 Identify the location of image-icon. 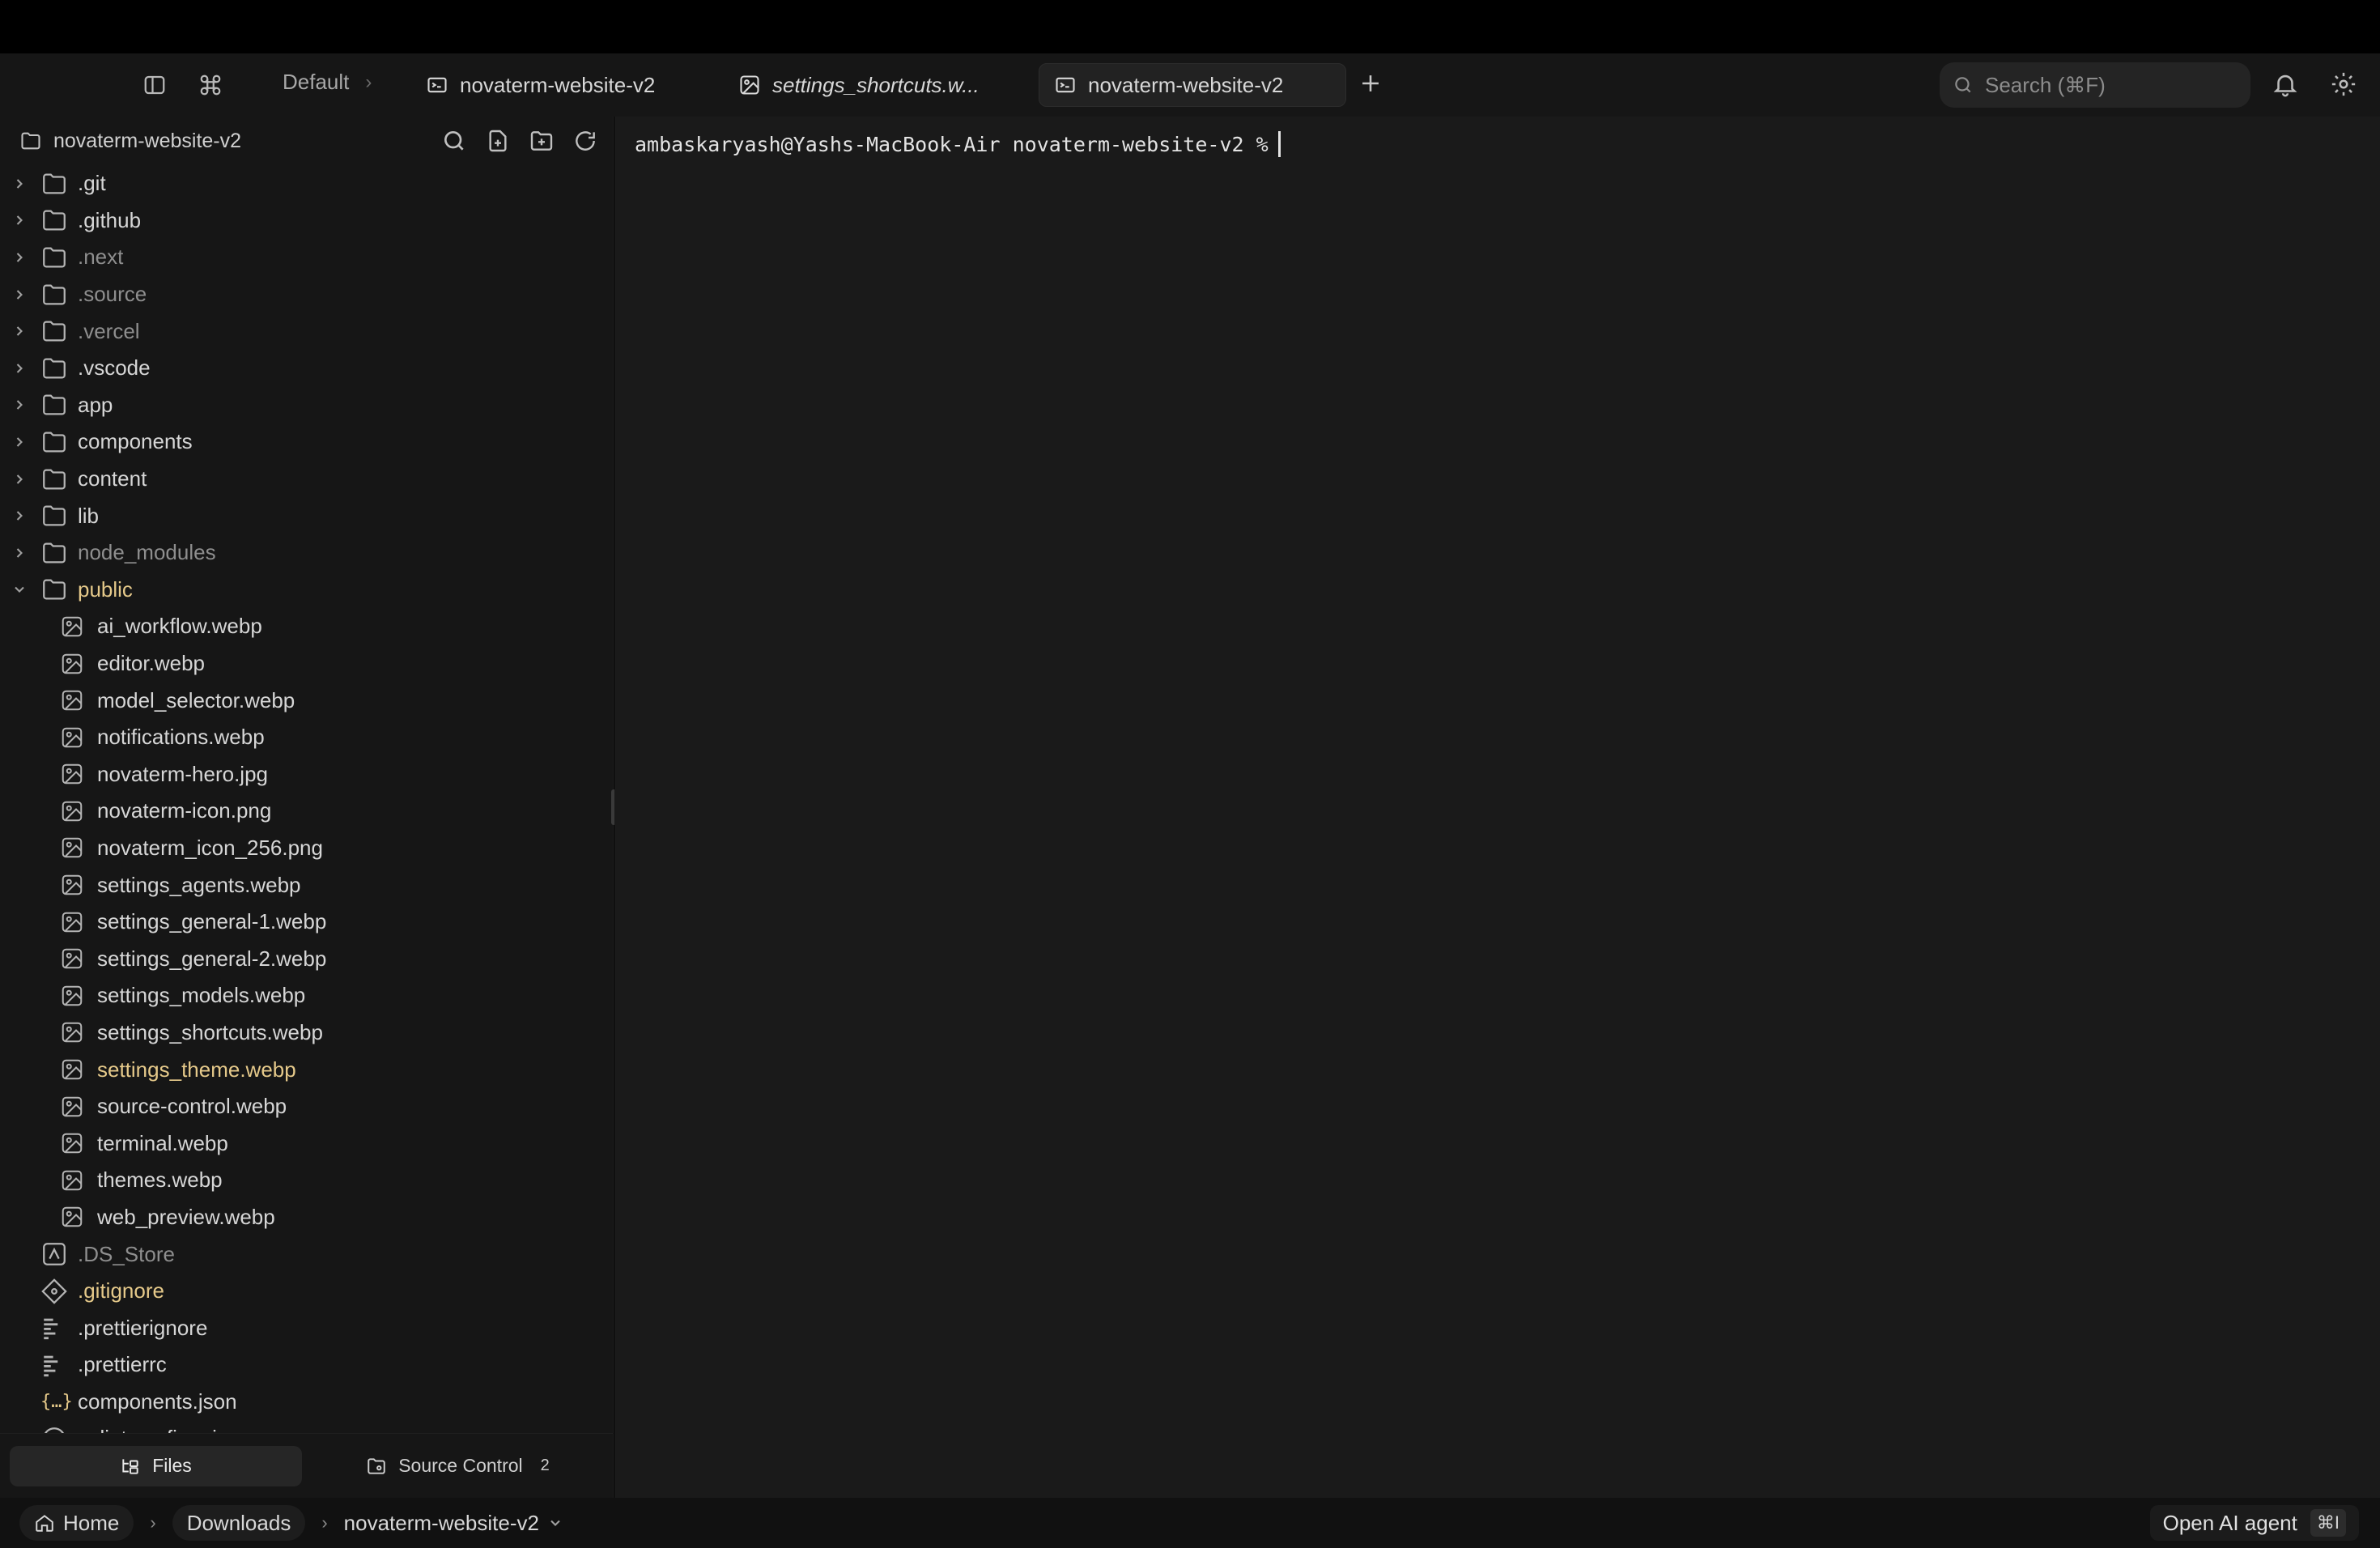
(749, 85).